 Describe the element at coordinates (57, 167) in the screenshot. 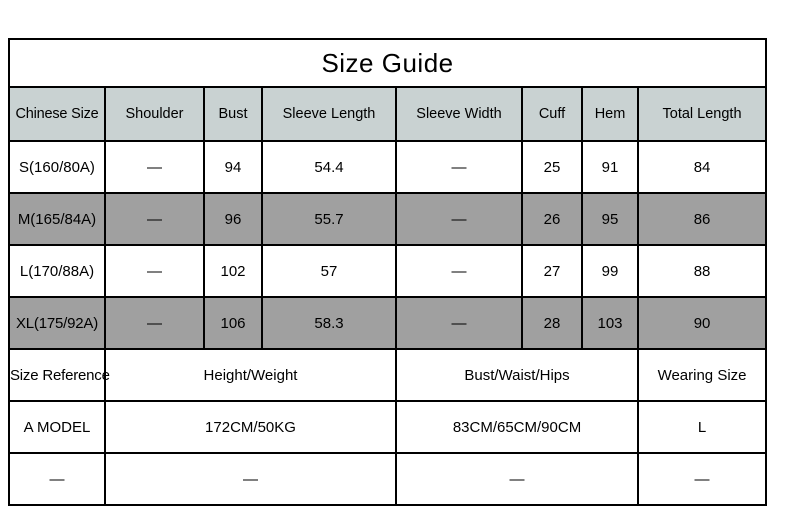

I see `size-label-cell: S(160/80A)` at that location.